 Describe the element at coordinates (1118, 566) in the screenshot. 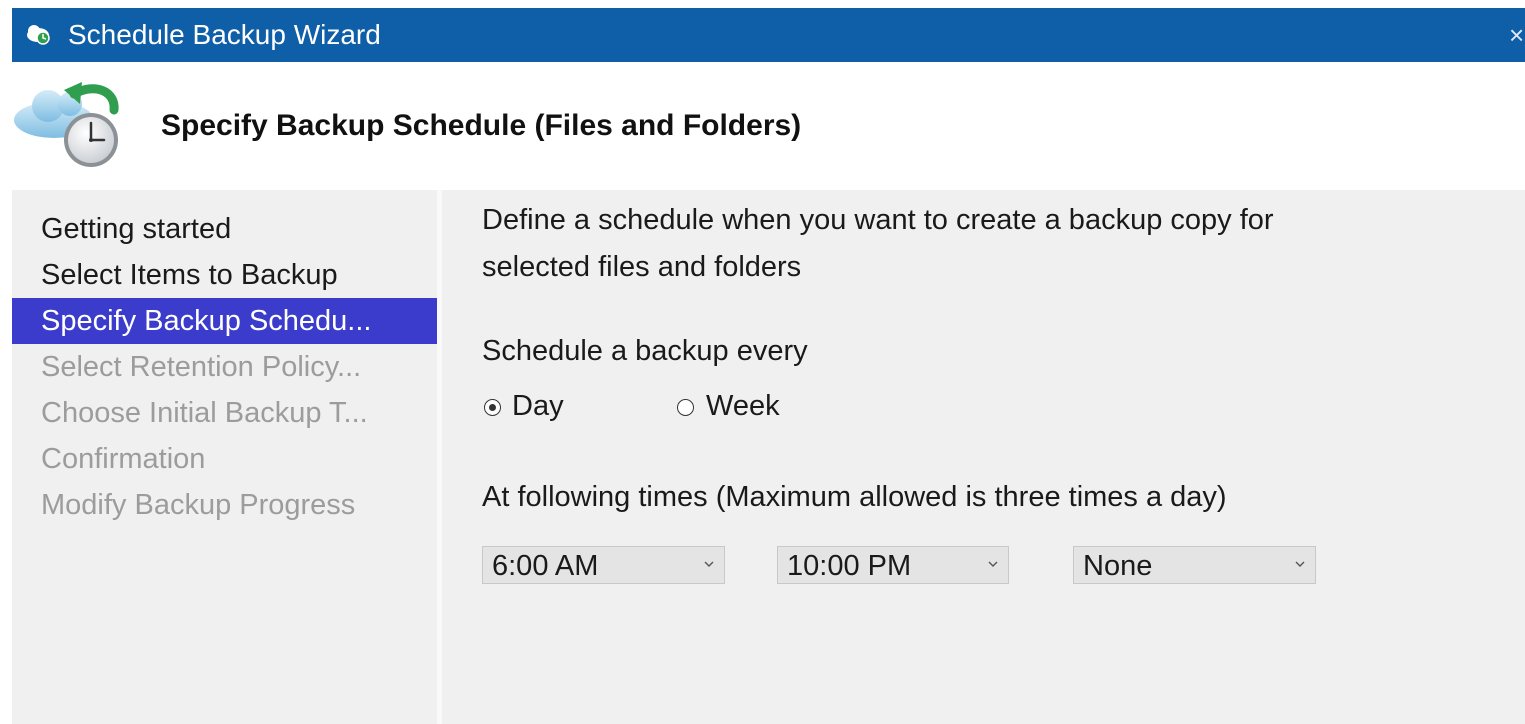

I see `time-select-3-value: None` at that location.